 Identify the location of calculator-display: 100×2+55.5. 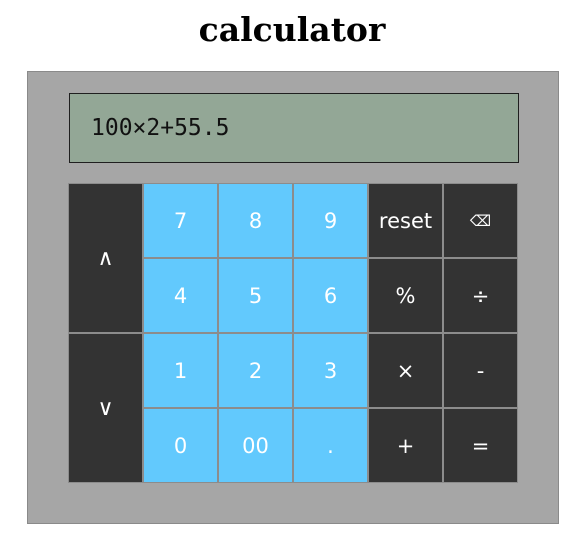
(294, 128).